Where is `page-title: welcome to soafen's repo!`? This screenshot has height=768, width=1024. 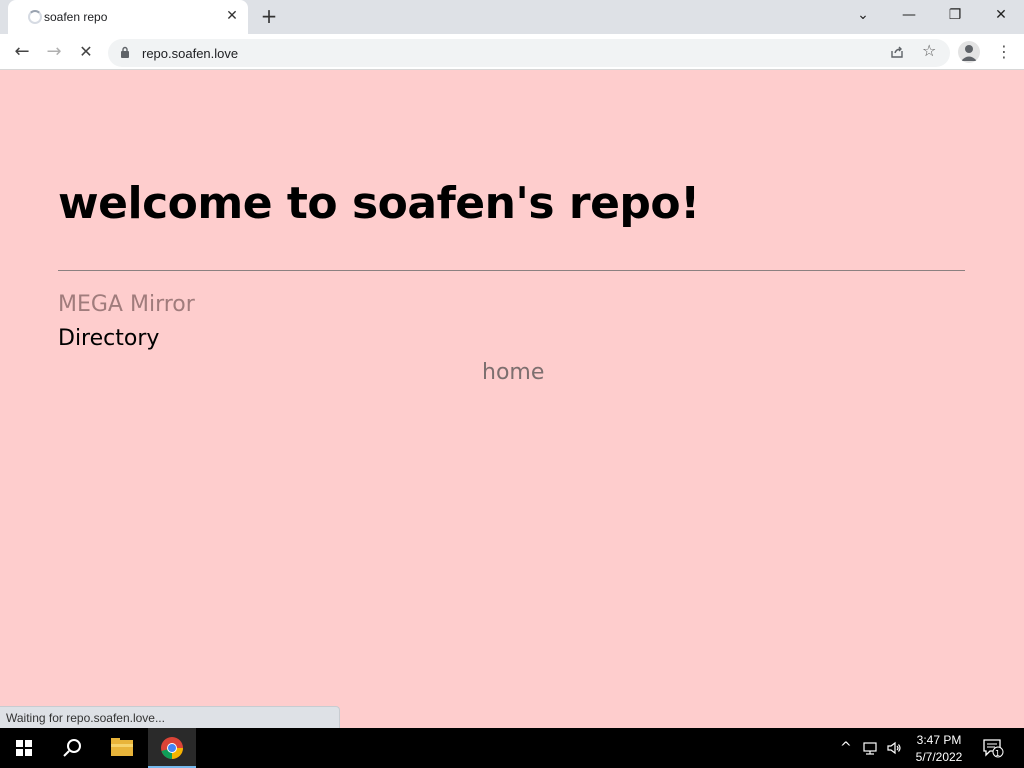 page-title: welcome to soafen's repo! is located at coordinates (379, 203).